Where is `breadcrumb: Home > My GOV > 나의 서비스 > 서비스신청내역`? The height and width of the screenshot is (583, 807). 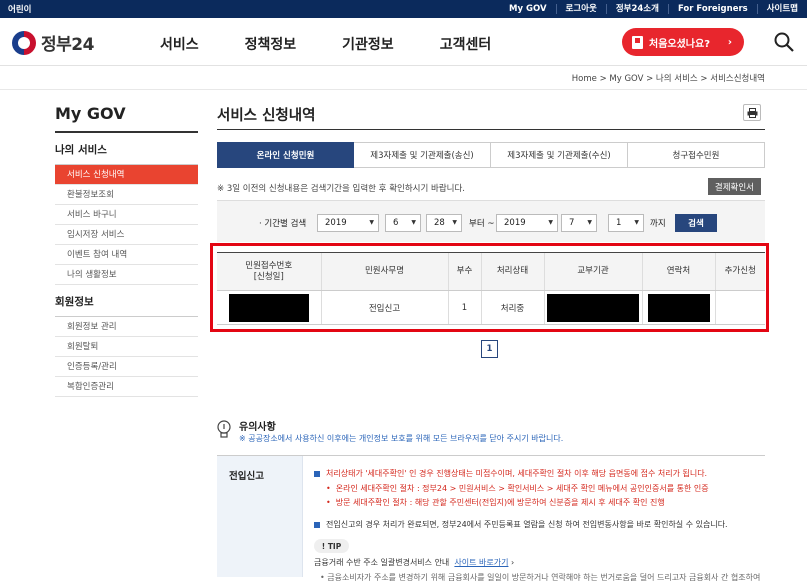
breadcrumb: Home > My GOV > 나의 서비스 > 서비스신청내역 is located at coordinates (668, 79).